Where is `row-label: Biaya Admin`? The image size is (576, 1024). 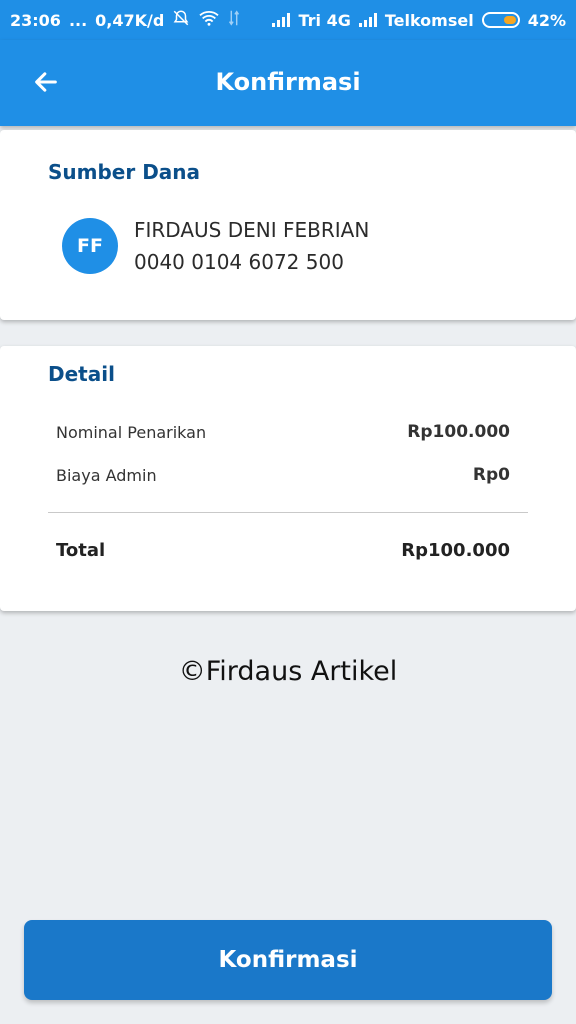
row-label: Biaya Admin is located at coordinates (106, 475).